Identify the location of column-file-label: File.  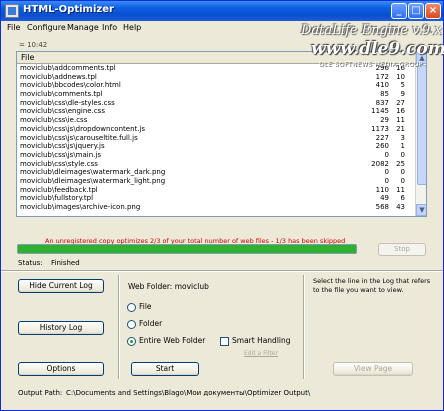
(28, 57).